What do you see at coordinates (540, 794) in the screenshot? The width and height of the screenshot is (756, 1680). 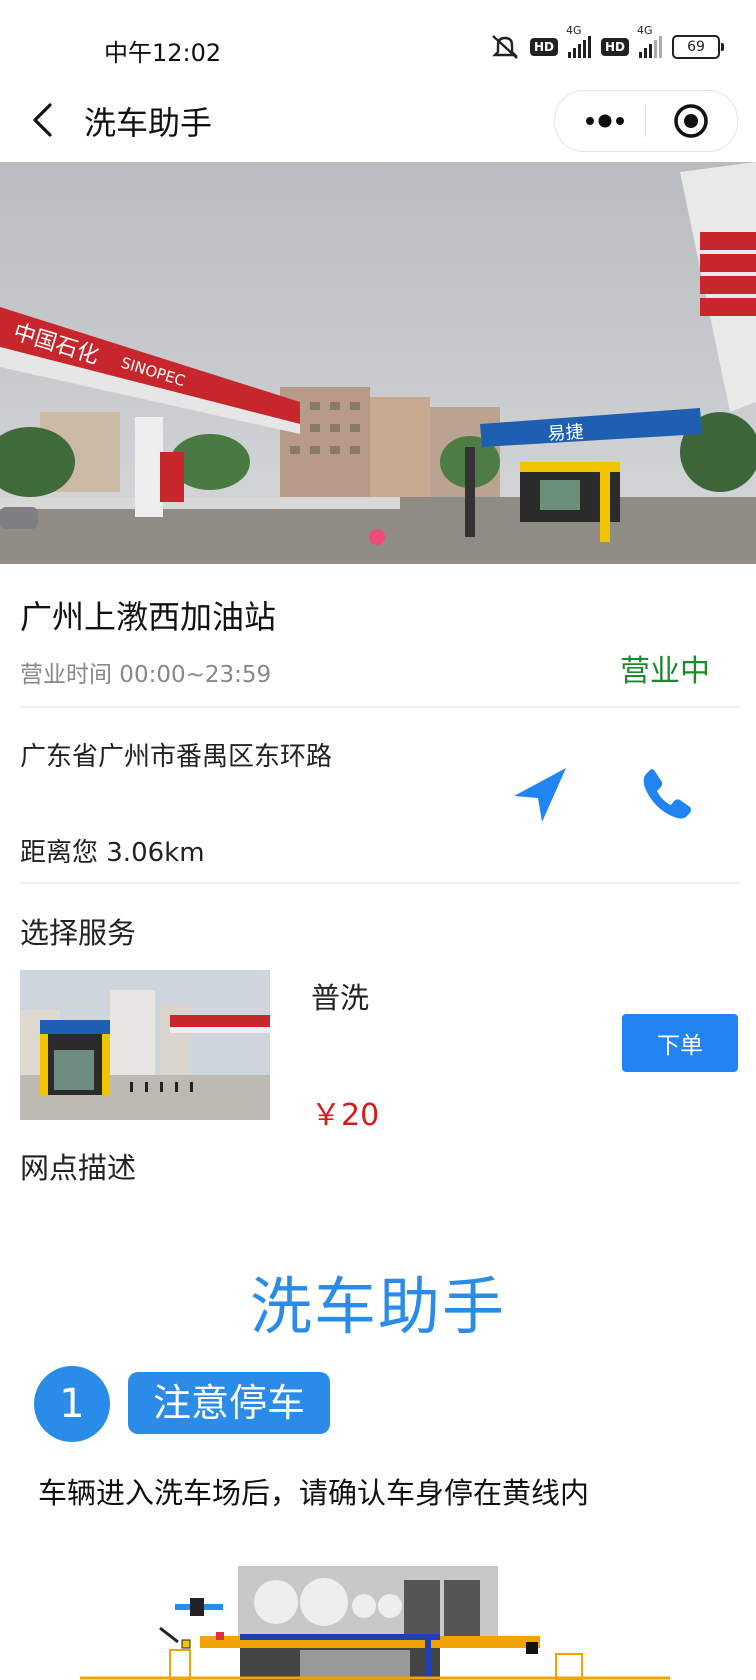 I see `navigation-arrow-icon` at bounding box center [540, 794].